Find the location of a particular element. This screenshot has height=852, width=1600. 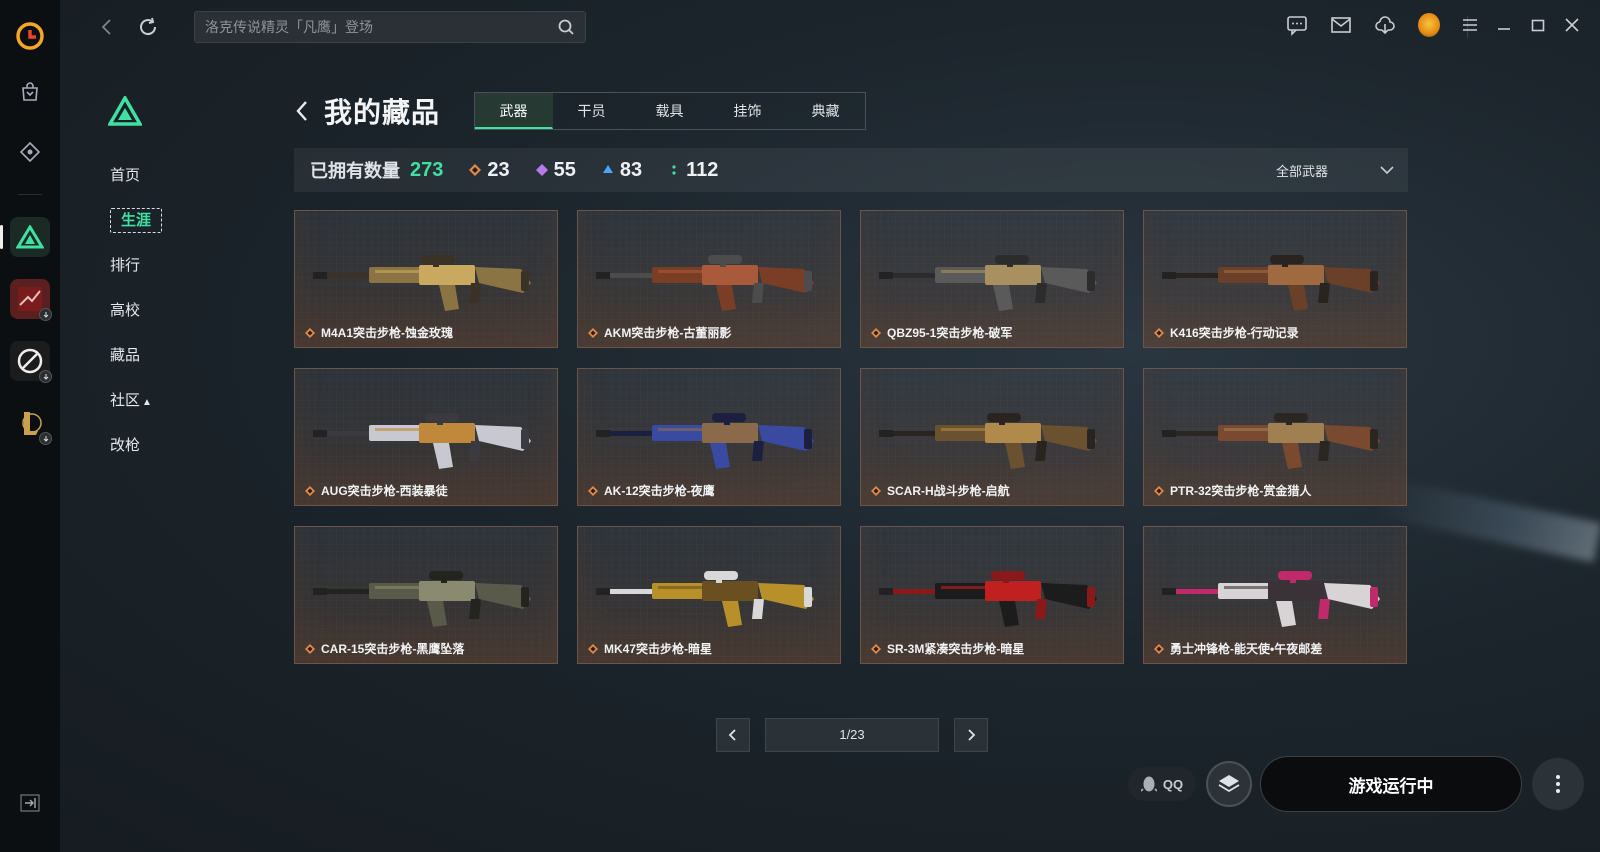

purple-gem-icon is located at coordinates (541, 170).